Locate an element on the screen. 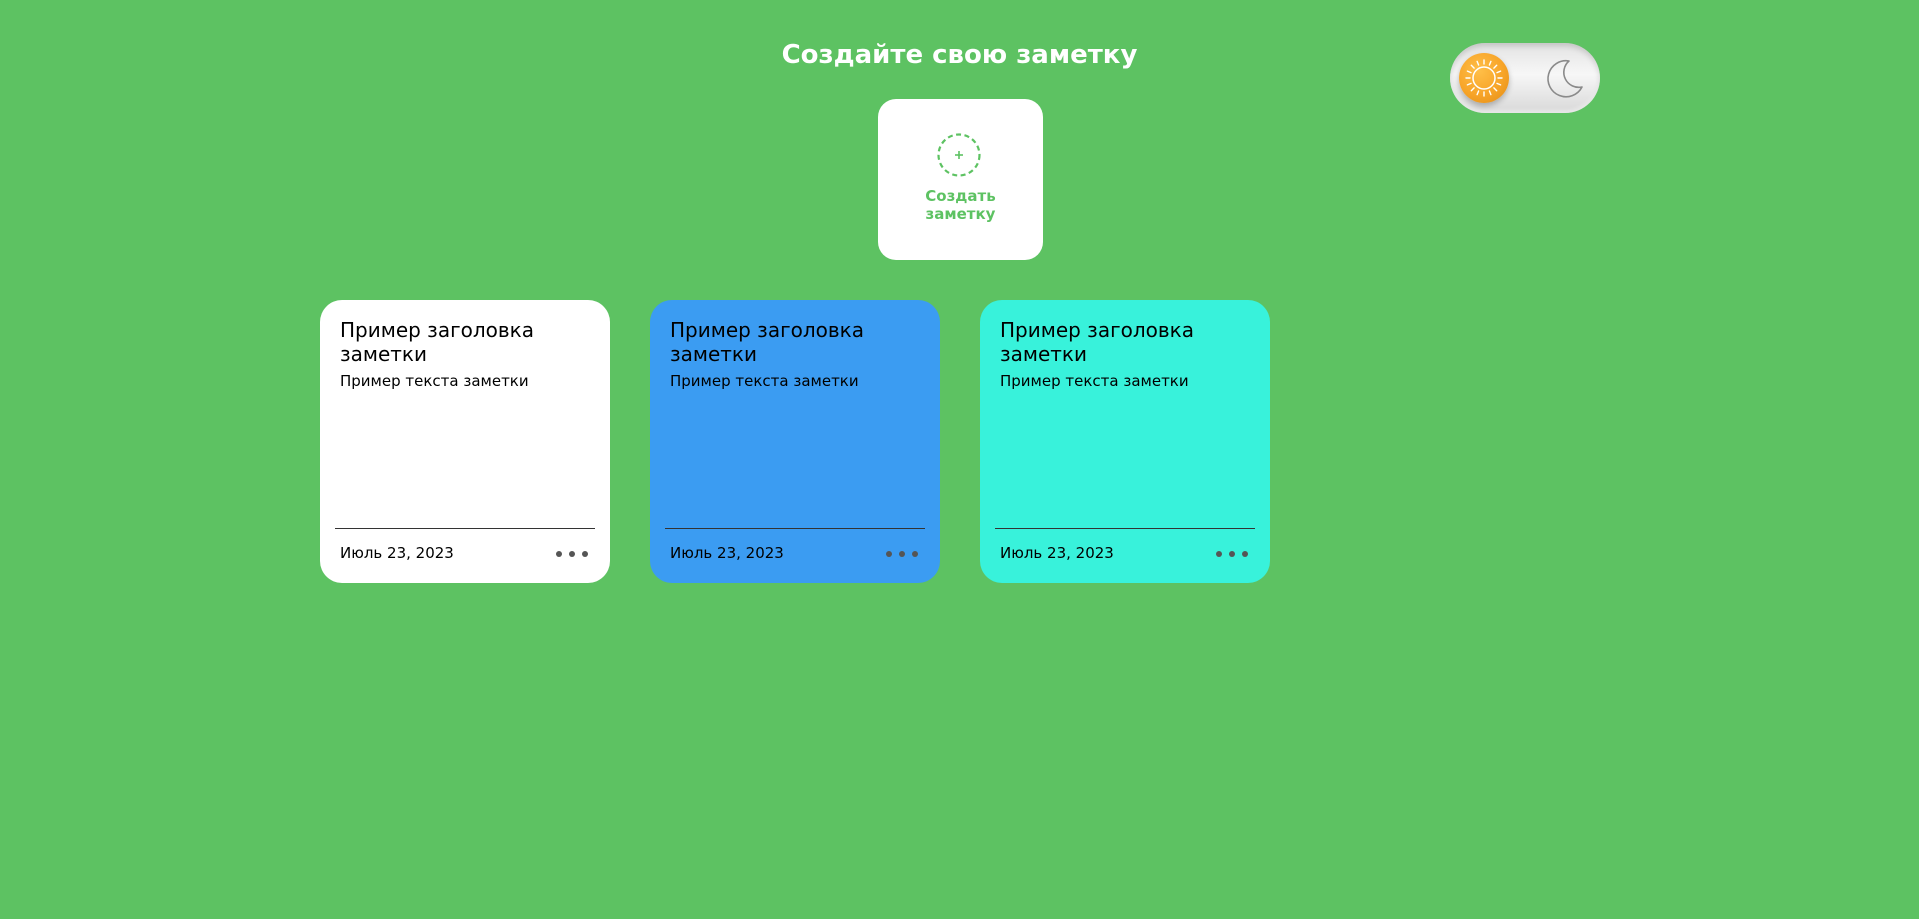  create-note-label-line2: заметку is located at coordinates (960, 214).